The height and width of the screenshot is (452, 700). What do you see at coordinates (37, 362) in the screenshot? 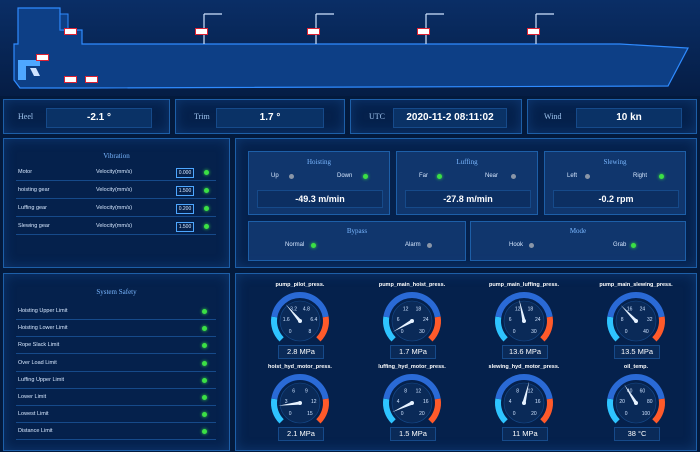
I see `safety-row-label: Over Load Limit` at bounding box center [37, 362].